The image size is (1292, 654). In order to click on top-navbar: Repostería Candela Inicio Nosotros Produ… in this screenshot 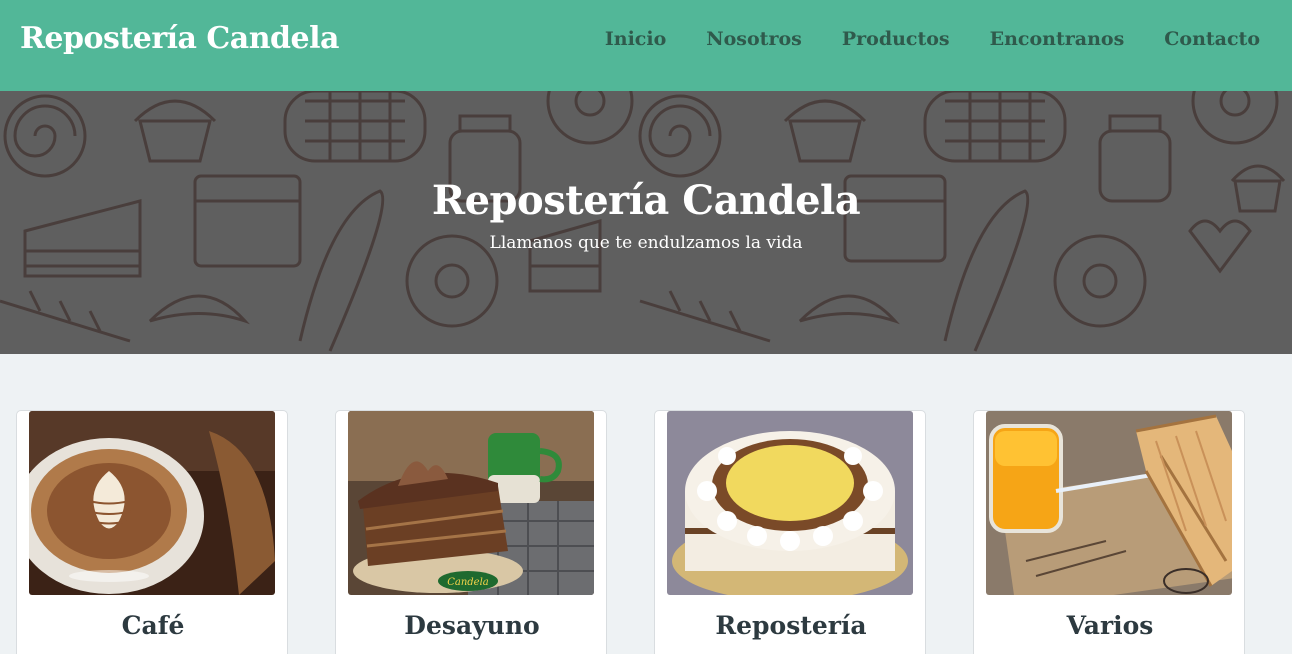, I will do `click(646, 45)`.